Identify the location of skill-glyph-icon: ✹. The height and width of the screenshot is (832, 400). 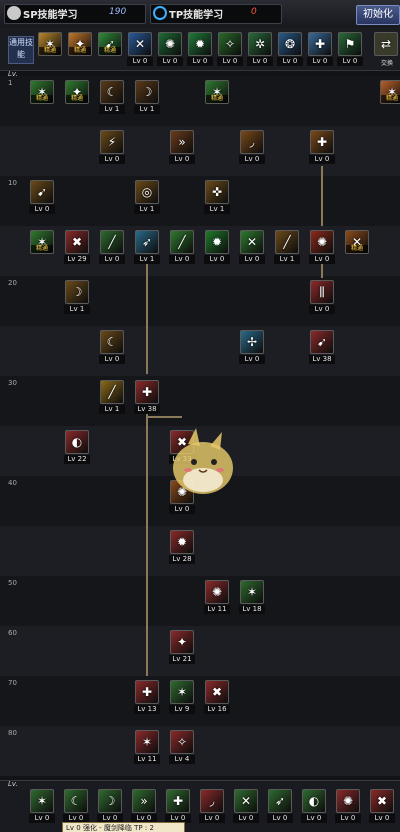
(217, 242).